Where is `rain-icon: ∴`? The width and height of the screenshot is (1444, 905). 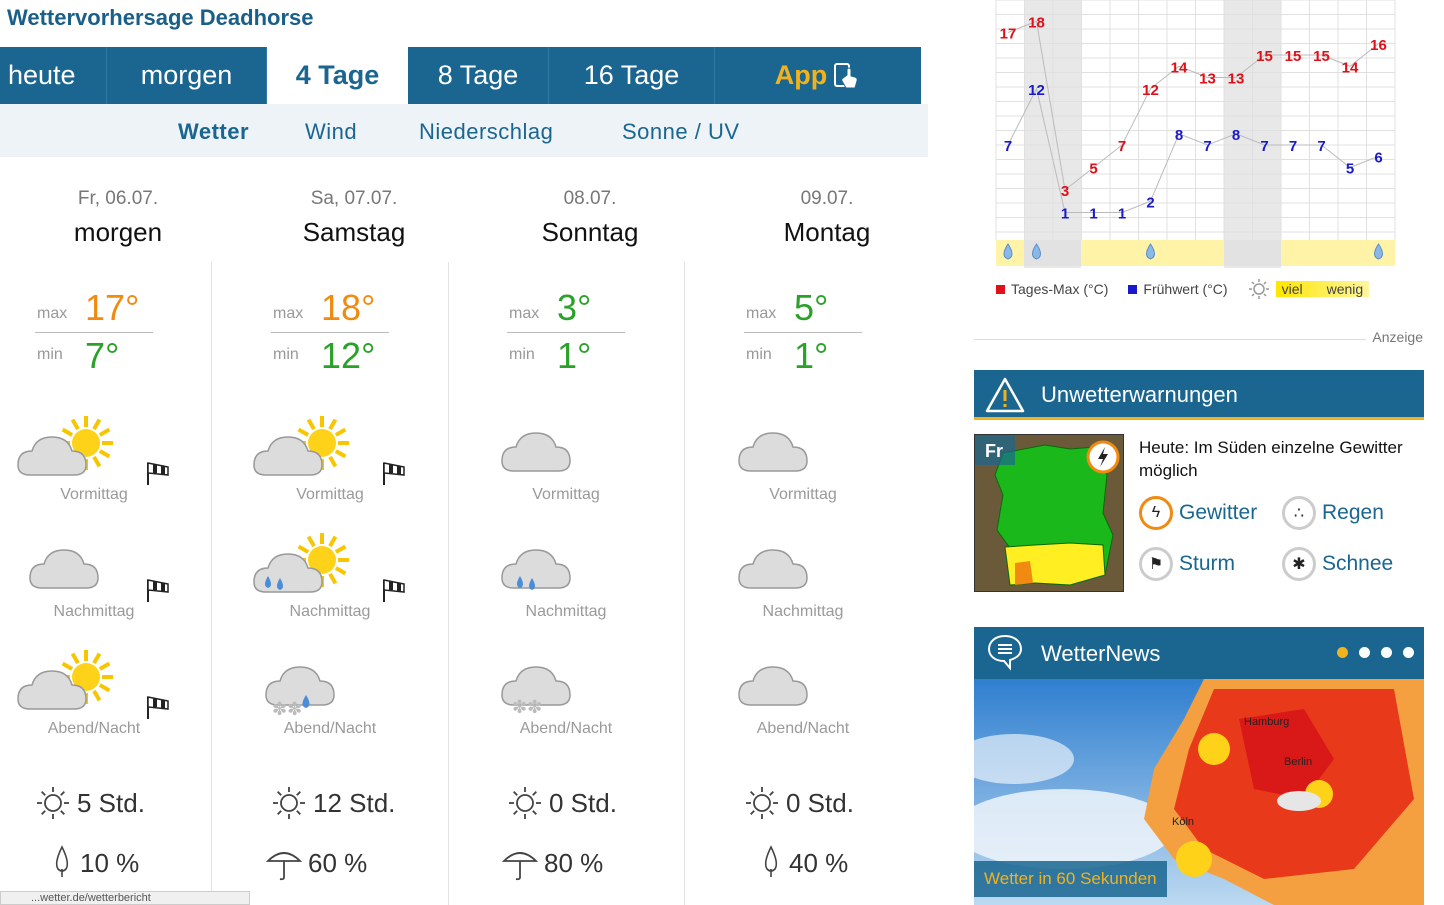
rain-icon: ∴ is located at coordinates (1299, 513).